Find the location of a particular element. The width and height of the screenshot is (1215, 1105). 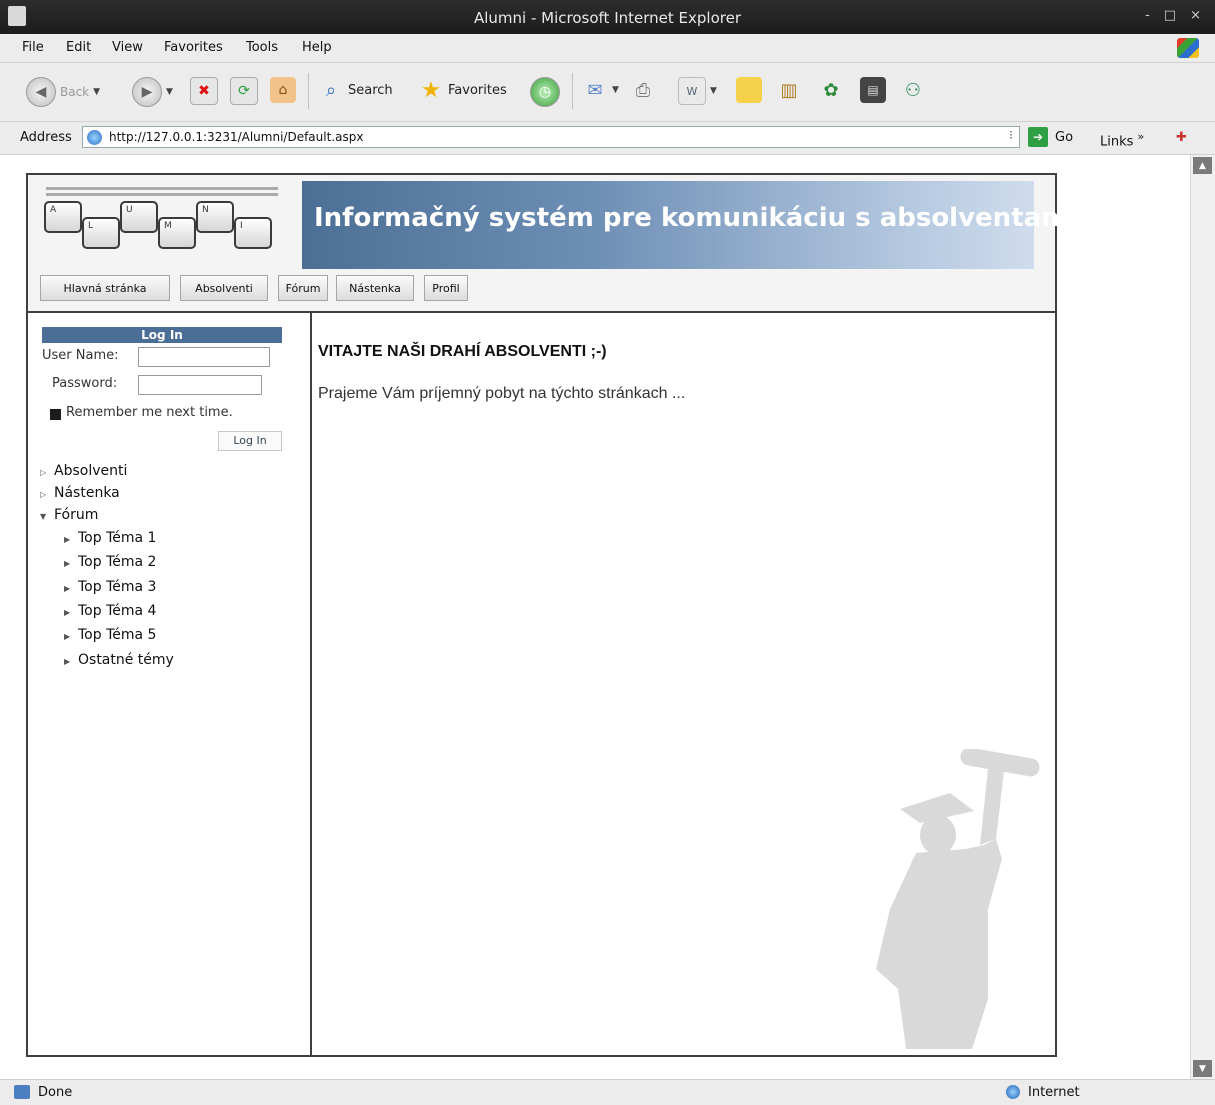

edit-button: W ▼ is located at coordinates (697, 91).